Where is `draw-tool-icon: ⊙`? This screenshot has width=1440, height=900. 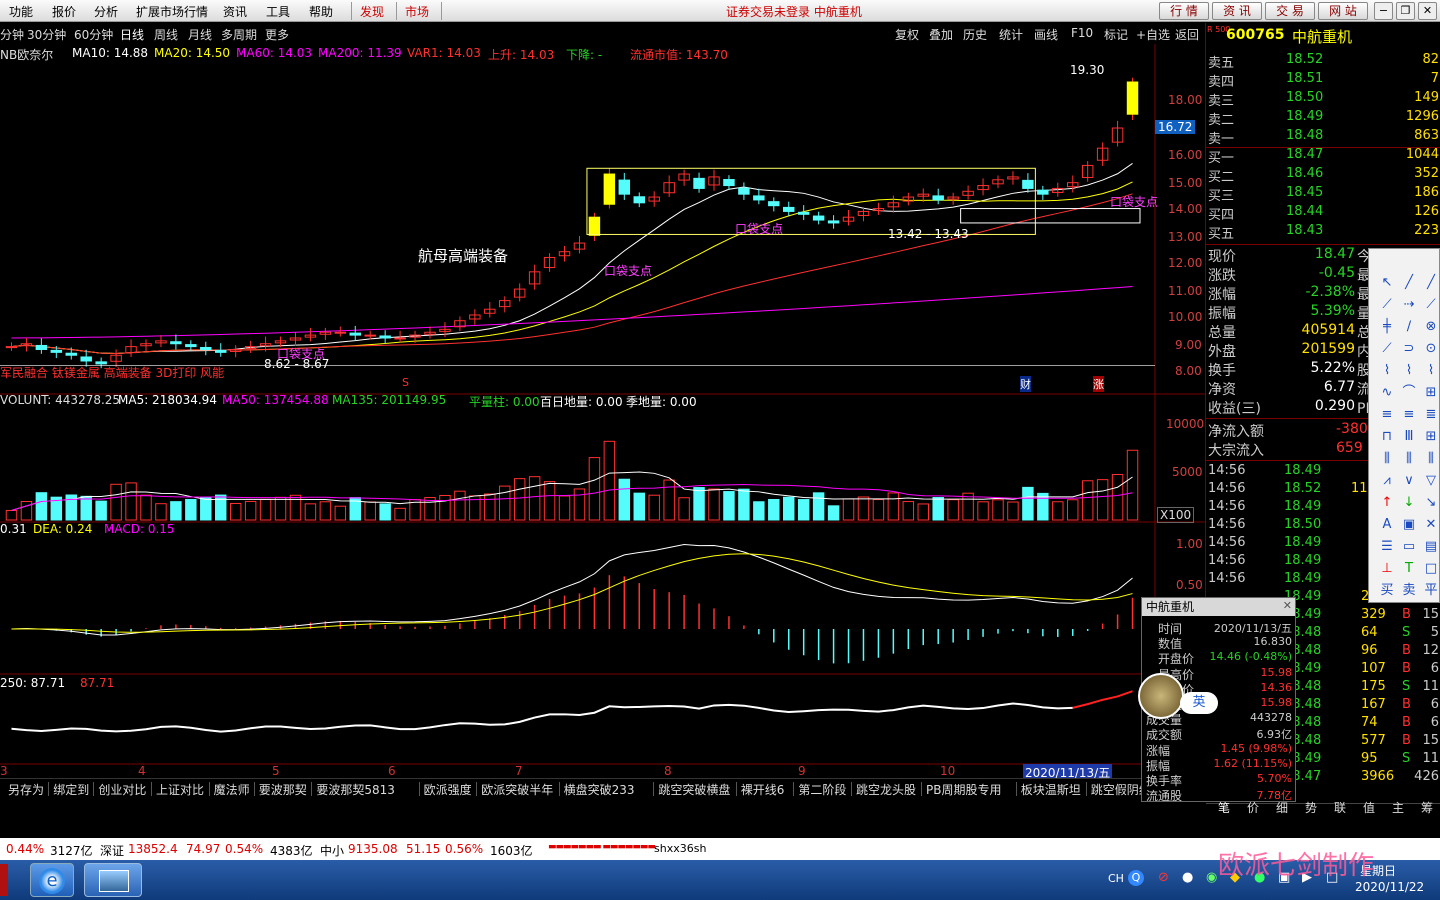
draw-tool-icon: ⊙ is located at coordinates (1430, 349).